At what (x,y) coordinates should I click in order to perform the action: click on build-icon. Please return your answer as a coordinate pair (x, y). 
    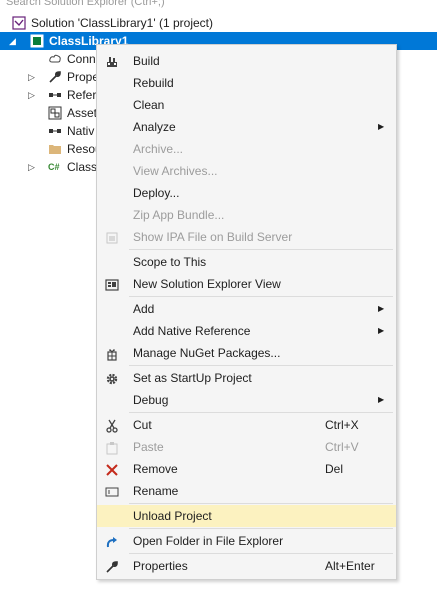
    Looking at the image, I should click on (112, 61).